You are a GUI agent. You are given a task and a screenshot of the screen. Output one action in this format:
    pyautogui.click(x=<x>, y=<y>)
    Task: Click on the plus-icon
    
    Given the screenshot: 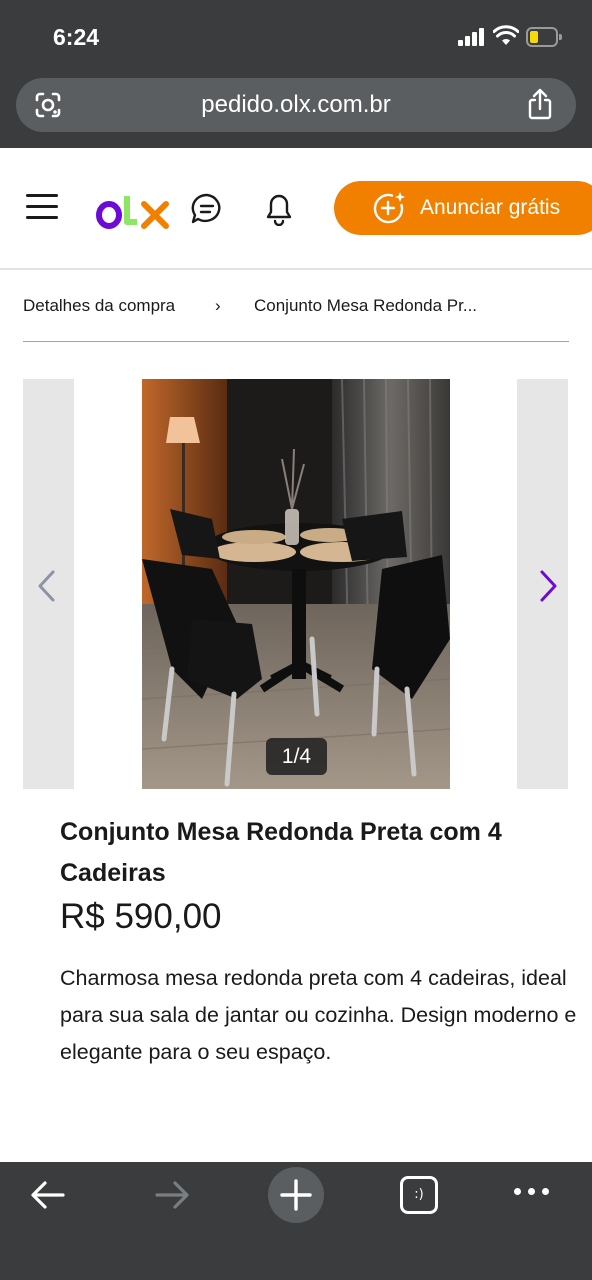 What is the action you would take?
    pyautogui.click(x=296, y=1195)
    